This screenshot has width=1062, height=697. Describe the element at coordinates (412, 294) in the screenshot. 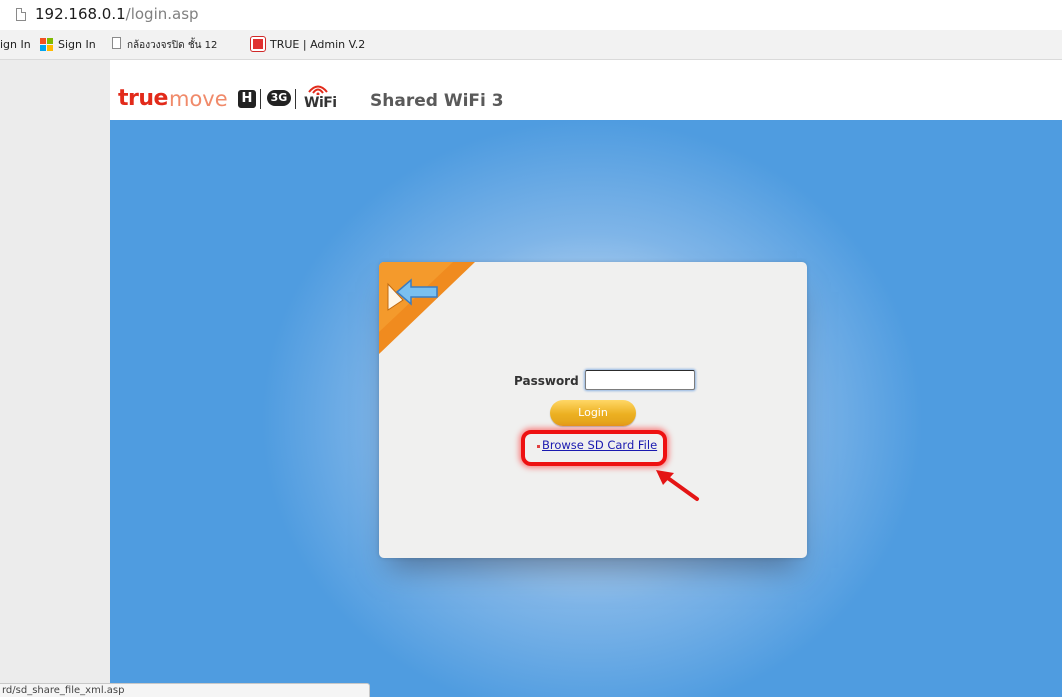

I see `login-arrow-icon` at that location.